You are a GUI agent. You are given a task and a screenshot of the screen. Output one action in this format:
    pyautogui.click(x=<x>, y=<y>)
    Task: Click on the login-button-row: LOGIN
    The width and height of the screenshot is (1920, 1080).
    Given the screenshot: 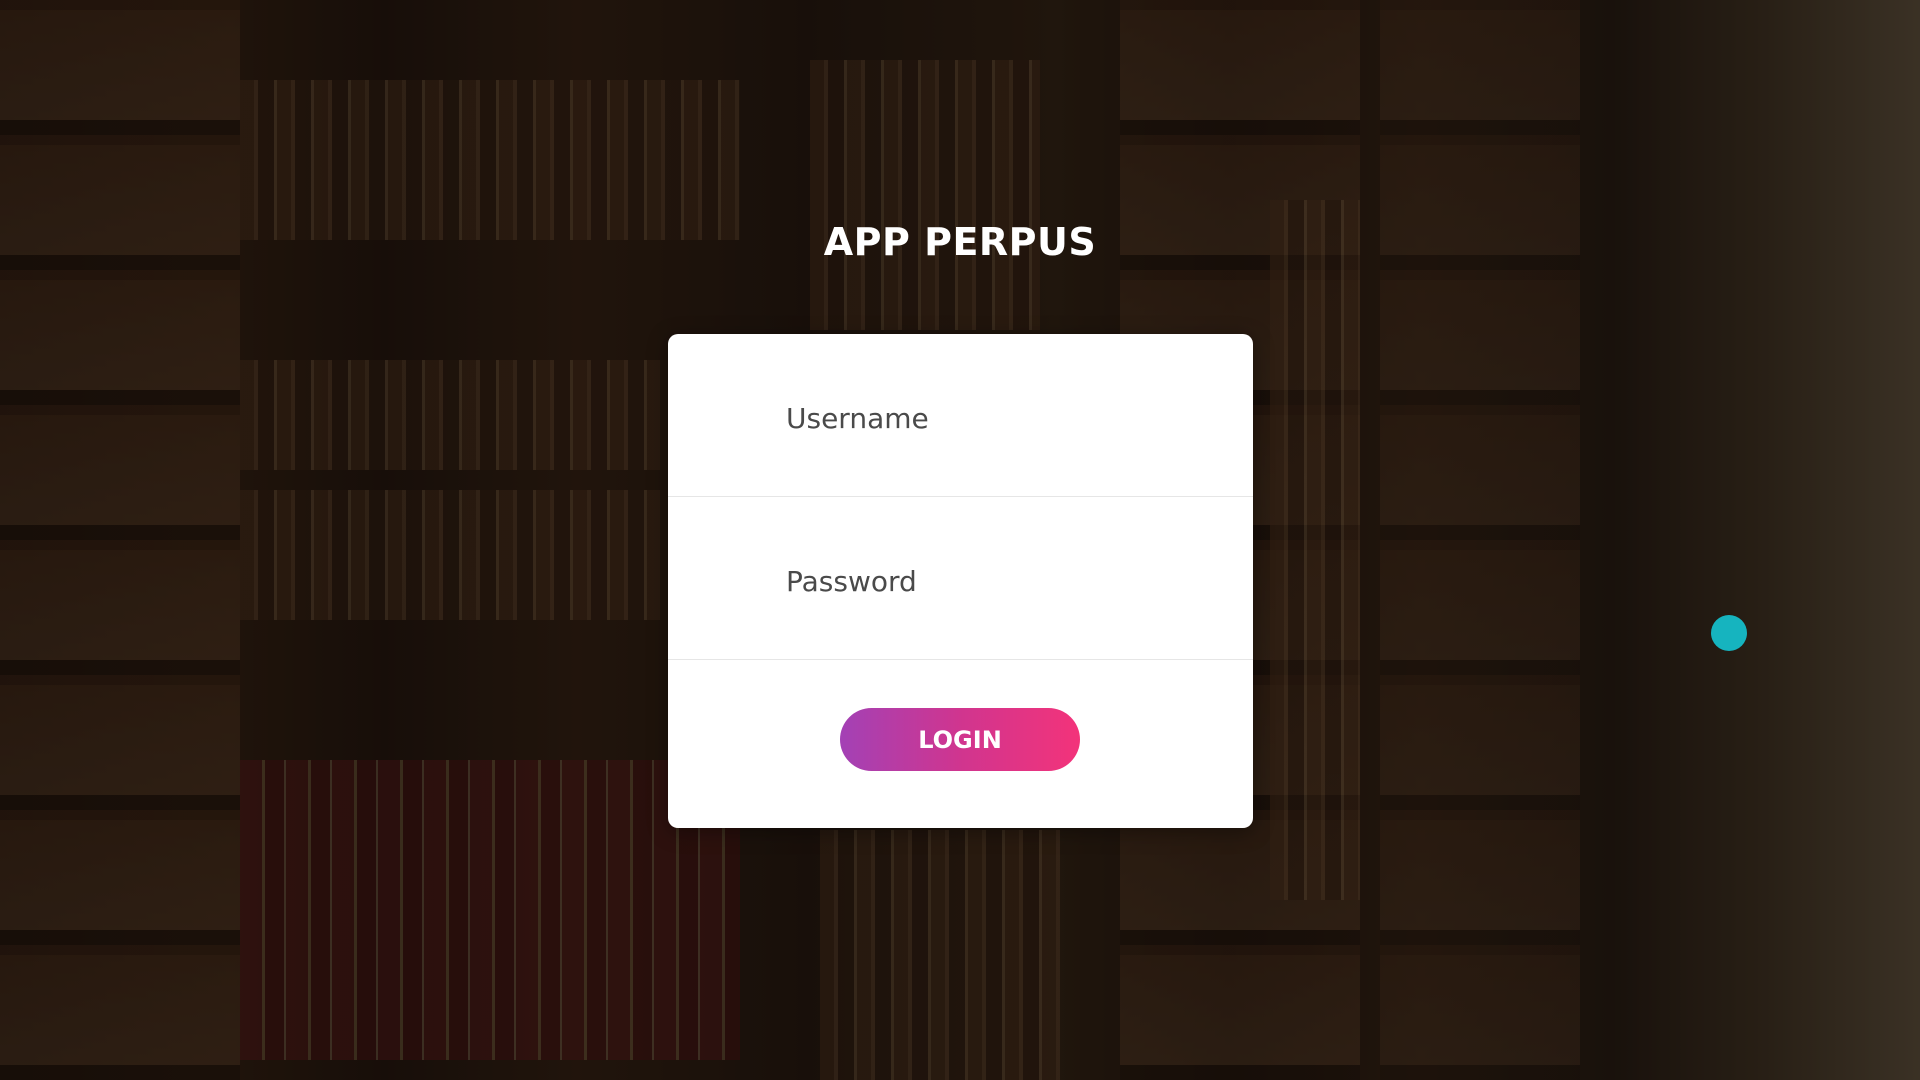 What is the action you would take?
    pyautogui.click(x=960, y=743)
    